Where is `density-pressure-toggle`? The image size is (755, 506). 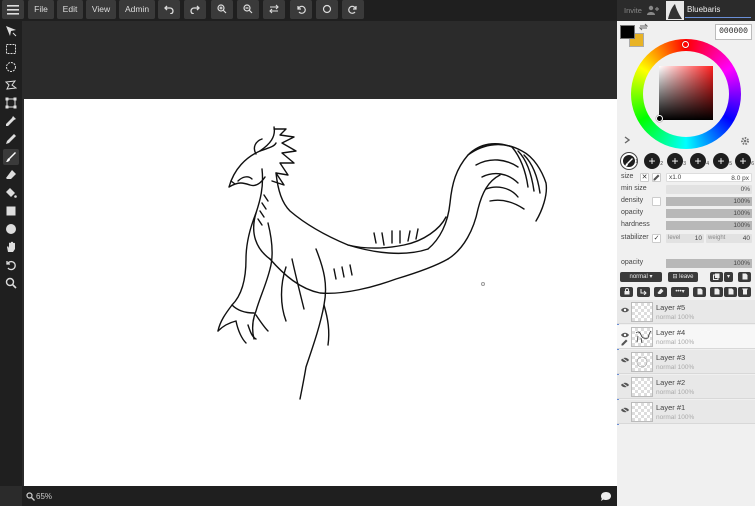
density-pressure-toggle is located at coordinates (656, 201).